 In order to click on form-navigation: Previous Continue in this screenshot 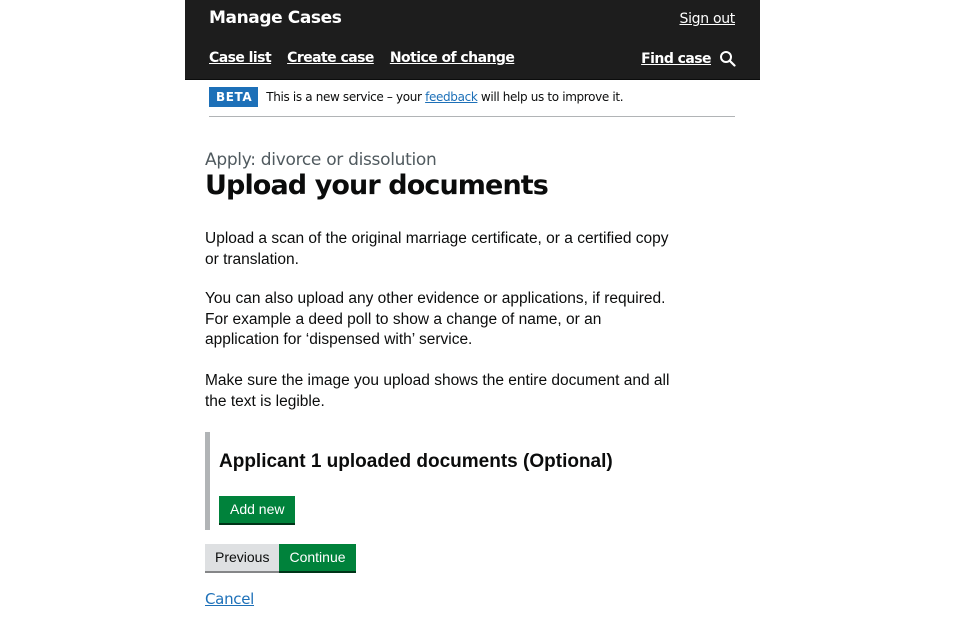, I will do `click(280, 557)`.